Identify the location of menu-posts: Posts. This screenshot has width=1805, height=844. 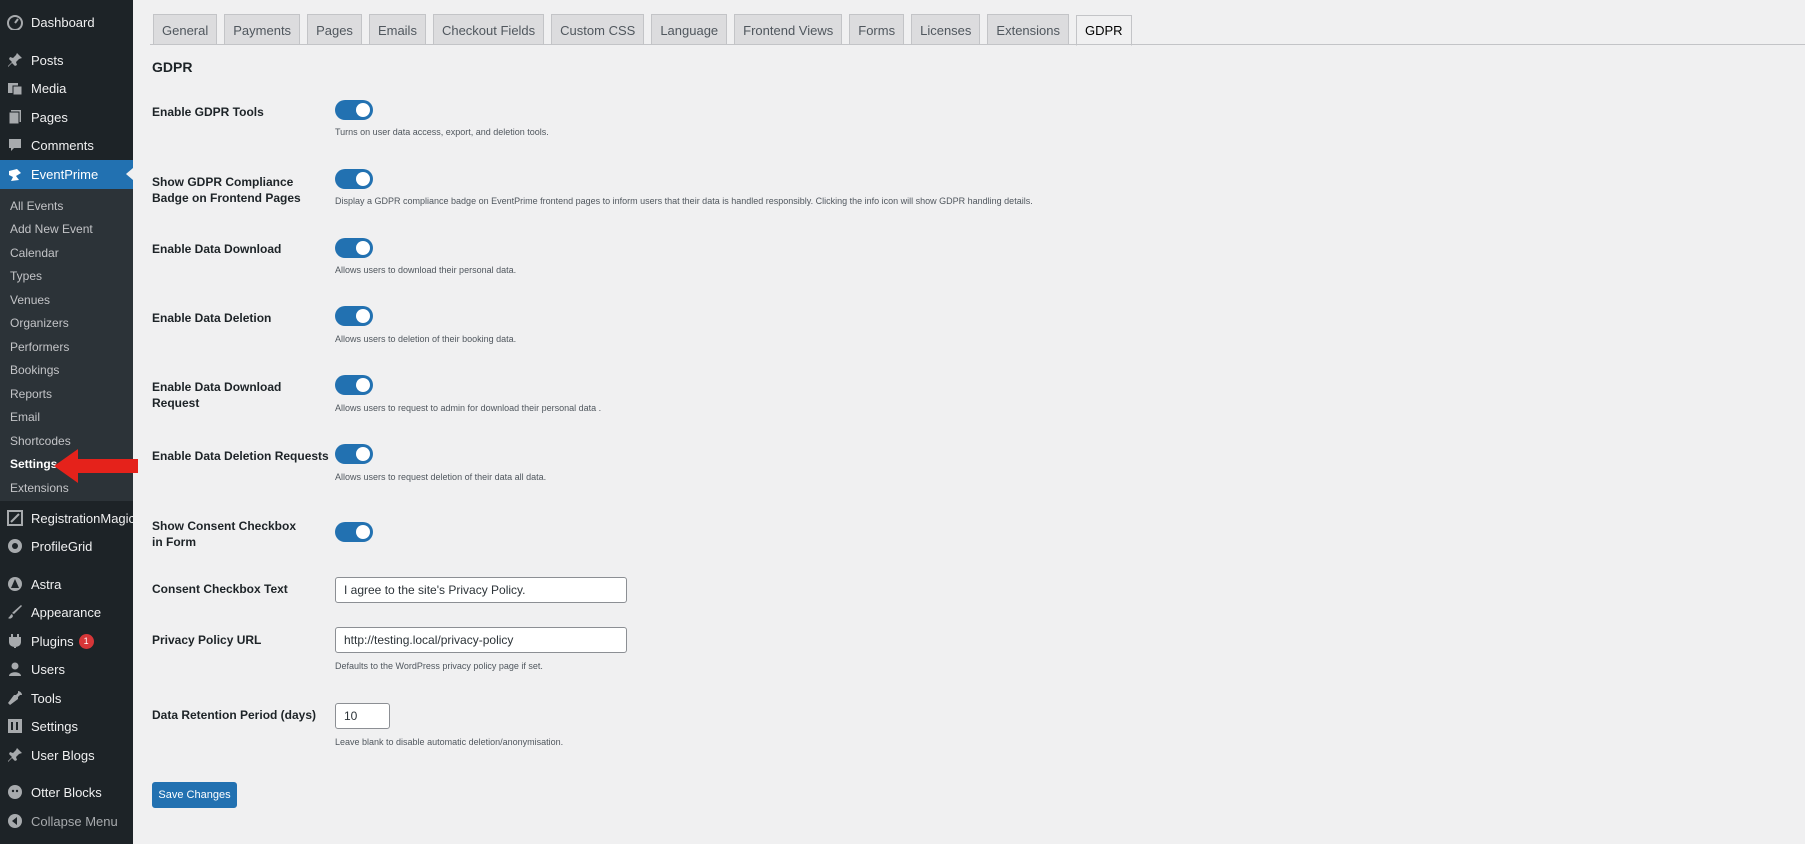
(66, 60).